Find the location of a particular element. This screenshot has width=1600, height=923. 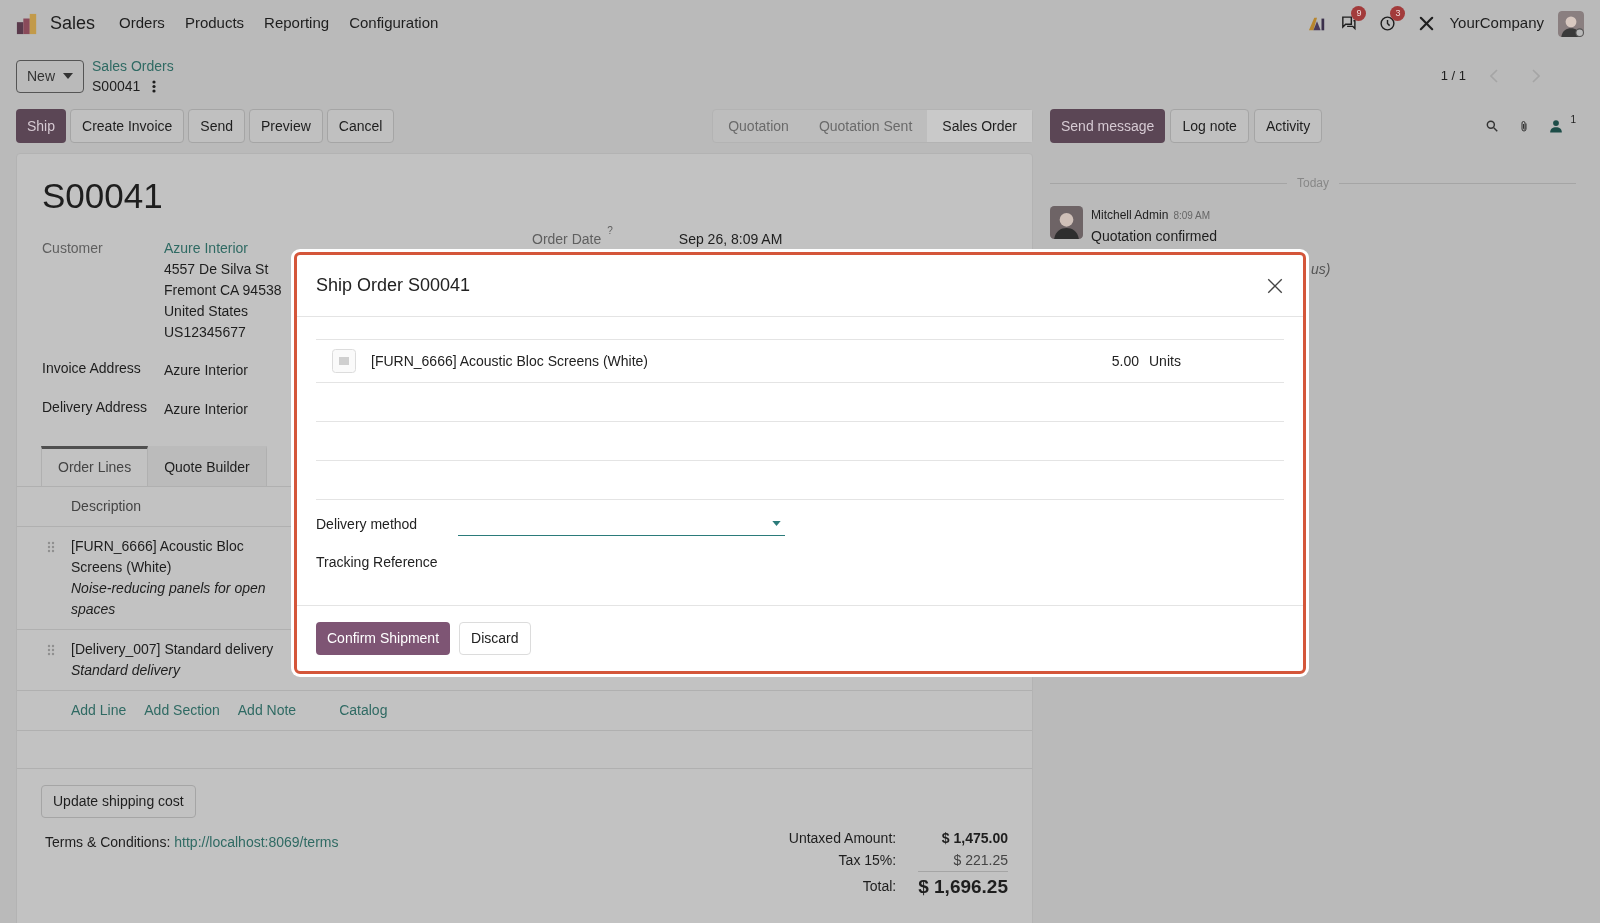

message-text: us) is located at coordinates (1321, 269).